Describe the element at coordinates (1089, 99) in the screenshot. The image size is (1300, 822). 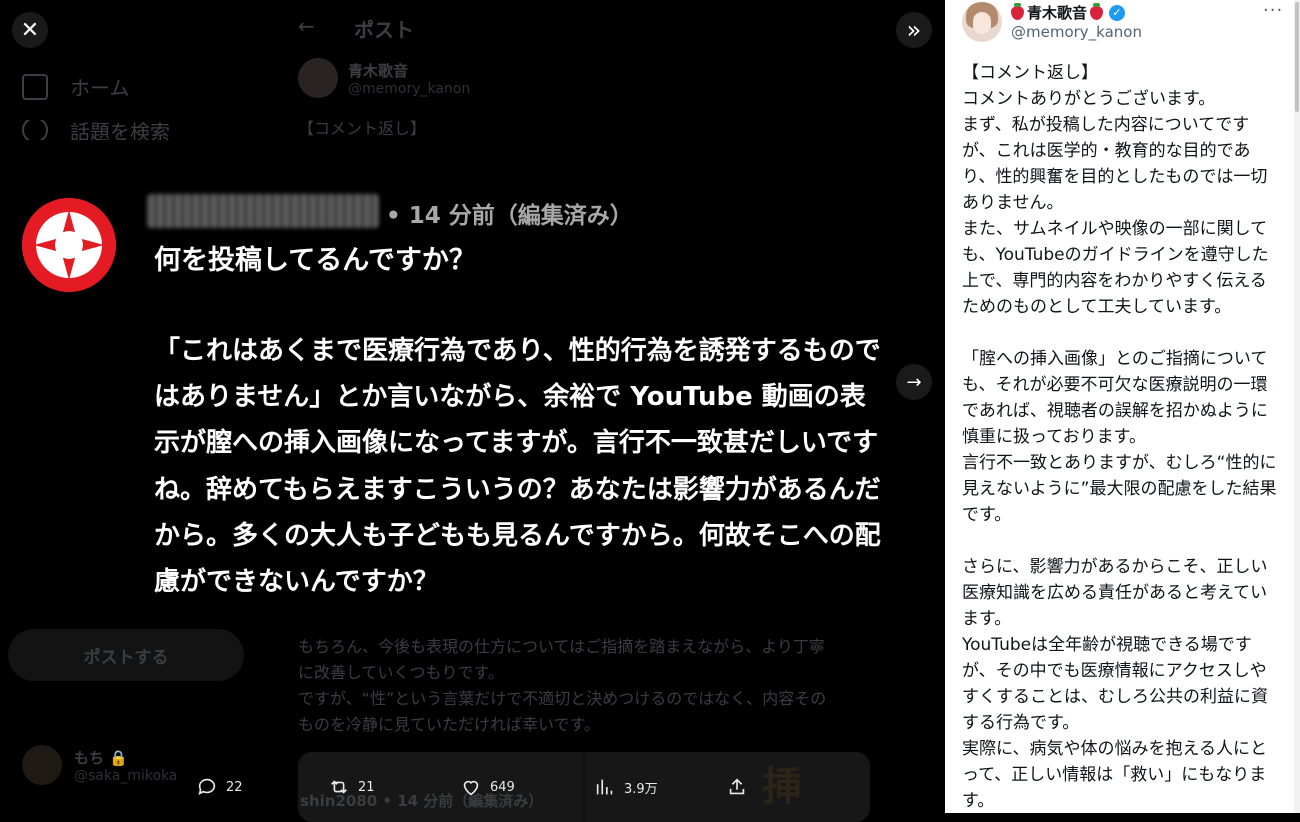
I see `post-line: コメントありがとうございます。` at that location.